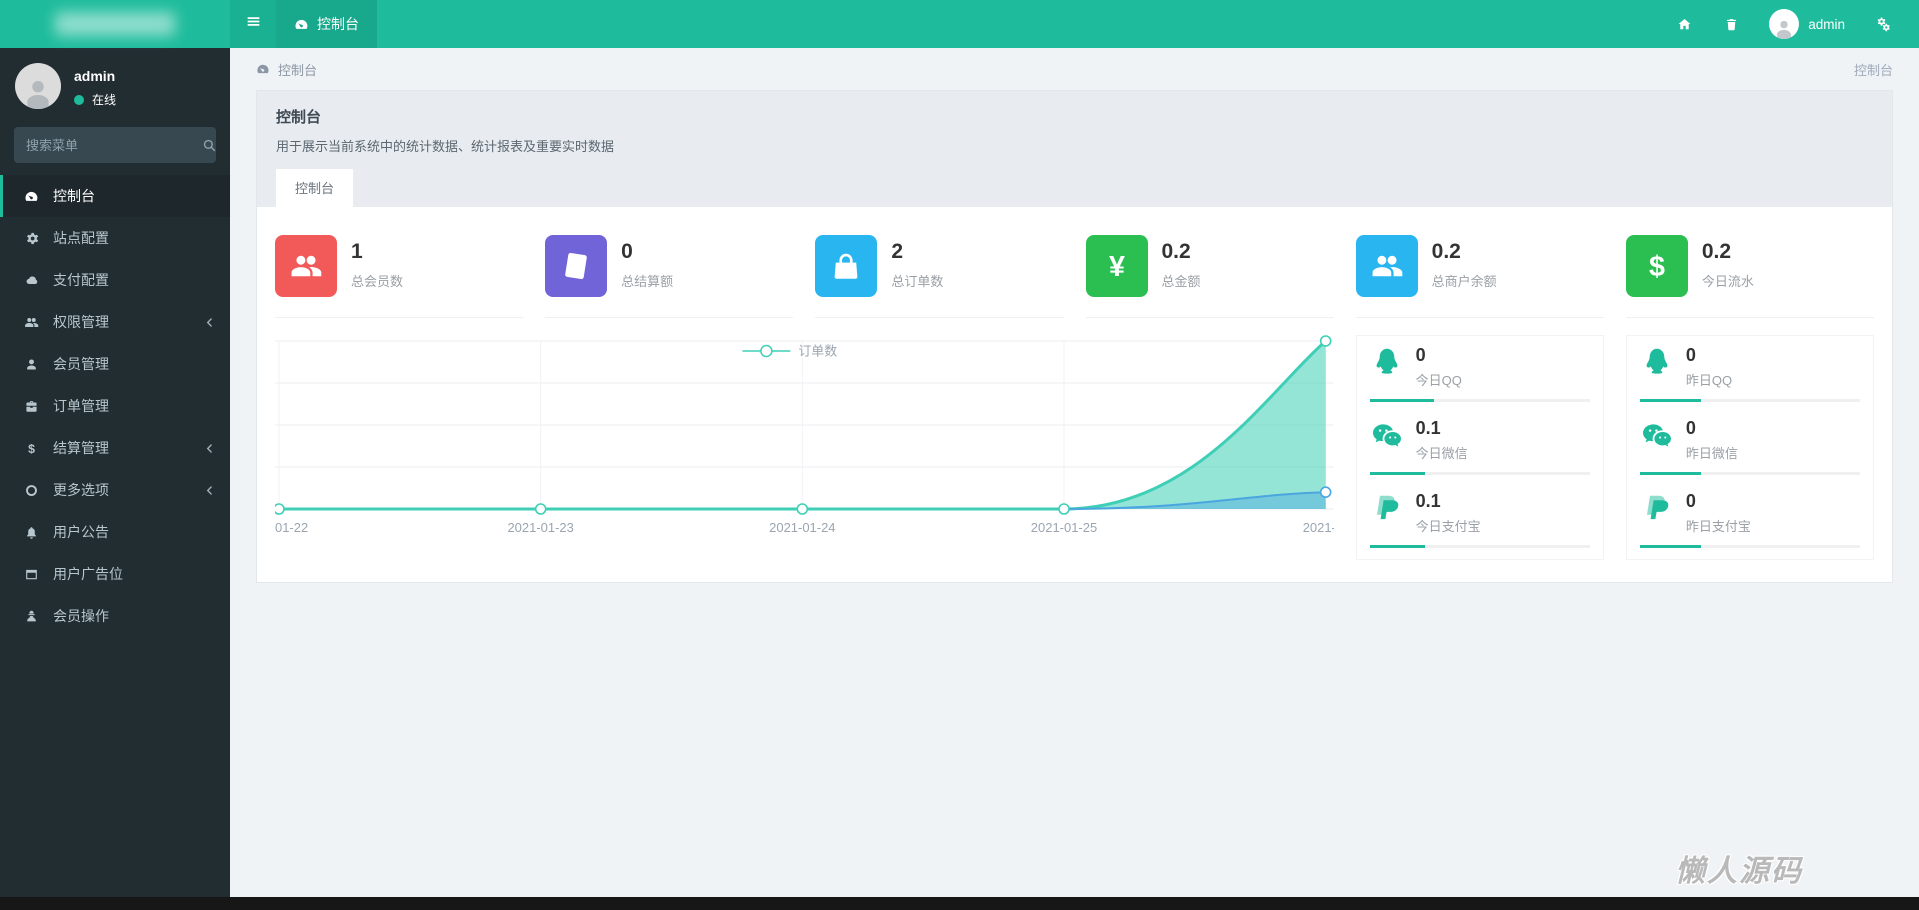  I want to click on breadcrumb-item-console: 控制台, so click(297, 69).